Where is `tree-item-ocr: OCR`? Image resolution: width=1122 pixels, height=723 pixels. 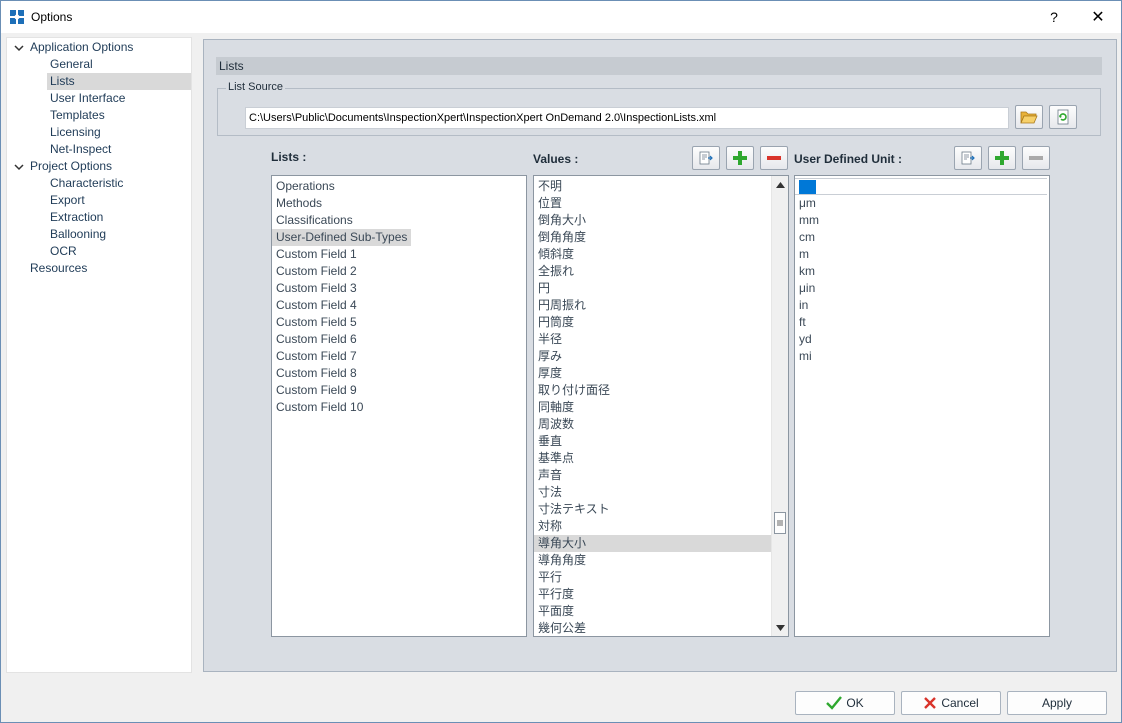 tree-item-ocr: OCR is located at coordinates (119, 251).